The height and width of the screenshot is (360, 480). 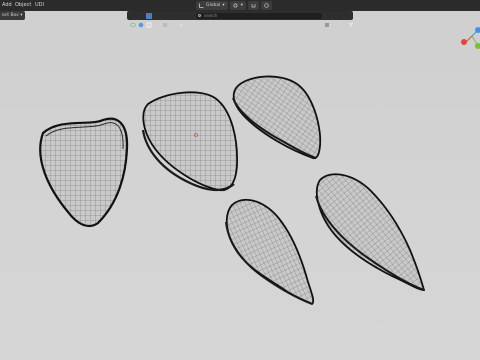 What do you see at coordinates (165, 20) in the screenshot?
I see `face-select-icon` at bounding box center [165, 20].